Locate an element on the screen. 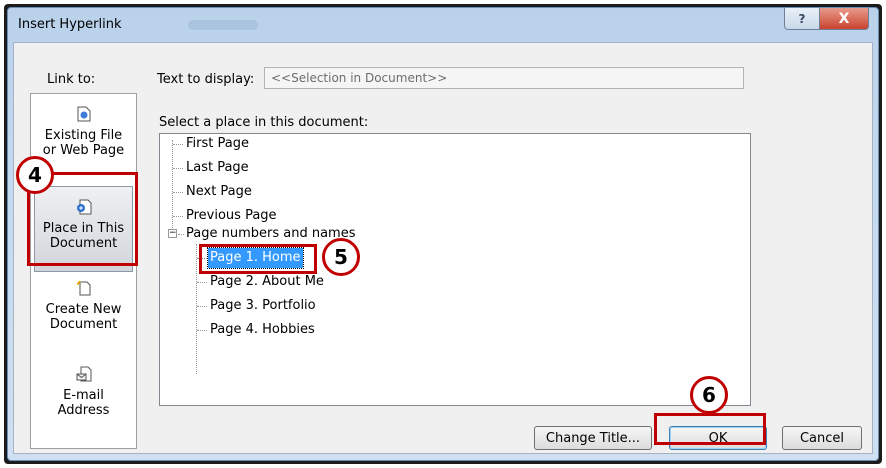  tree-item-label: First Page is located at coordinates (217, 143).